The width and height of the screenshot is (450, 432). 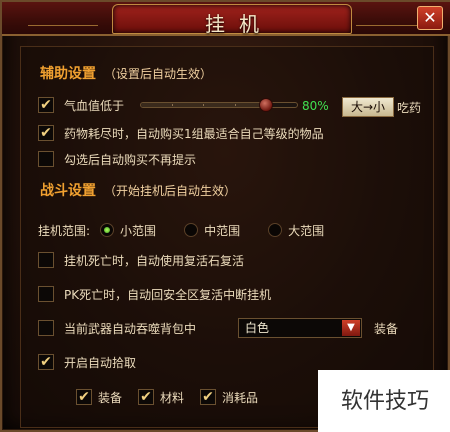 I want to click on devour-row: 当前武器自动吞噬背包中, so click(x=117, y=328).